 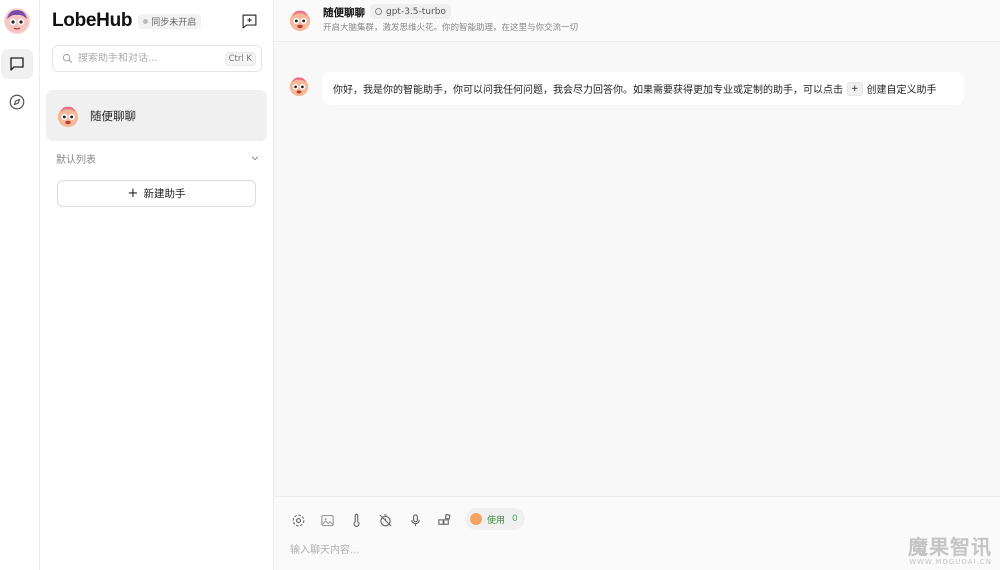 I want to click on search-input, so click(x=151, y=58).